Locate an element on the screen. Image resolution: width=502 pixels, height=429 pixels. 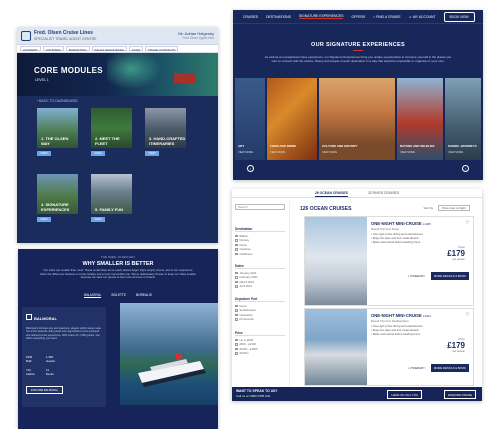
book-now-button: BOOK NOW is located at coordinates (459, 16).